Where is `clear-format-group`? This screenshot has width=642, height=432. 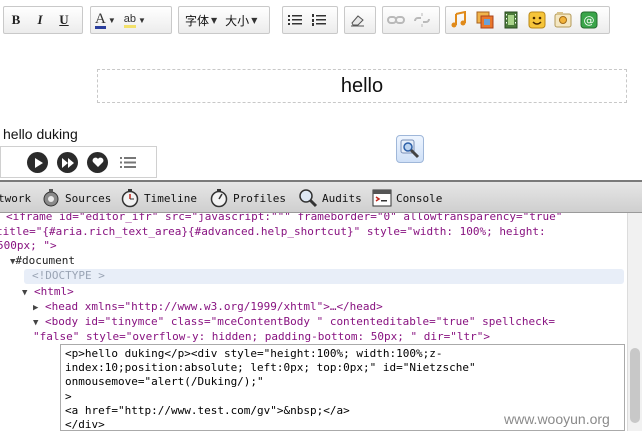 clear-format-group is located at coordinates (360, 20).